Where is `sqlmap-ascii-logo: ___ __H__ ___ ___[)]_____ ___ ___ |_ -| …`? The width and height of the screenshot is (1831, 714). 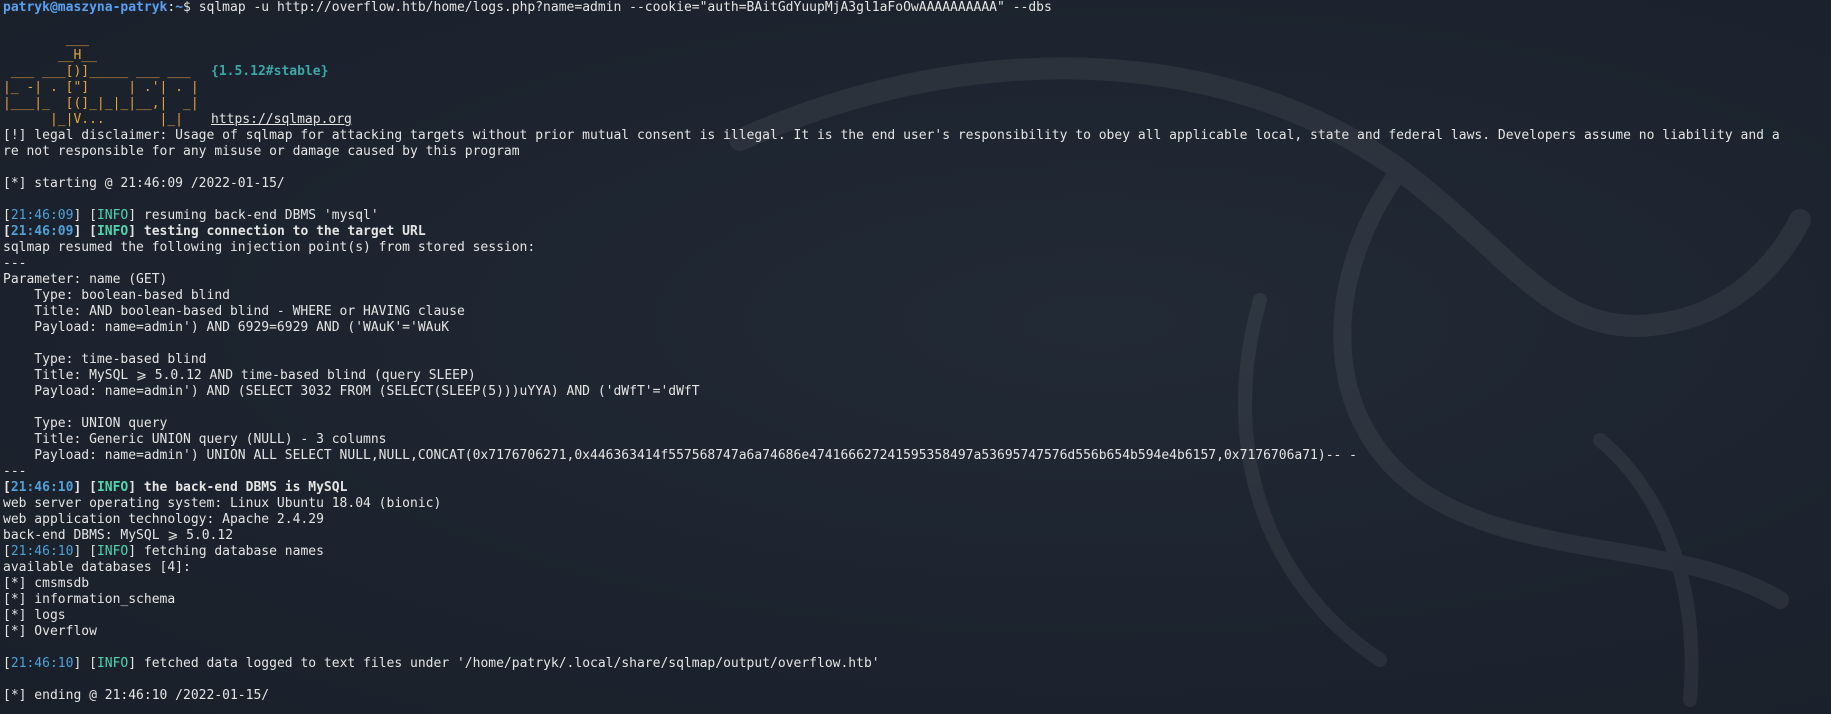 sqlmap-ascii-logo: ___ __H__ ___ ___[)]_____ ___ ___ |_ -| … is located at coordinates (101, 80).